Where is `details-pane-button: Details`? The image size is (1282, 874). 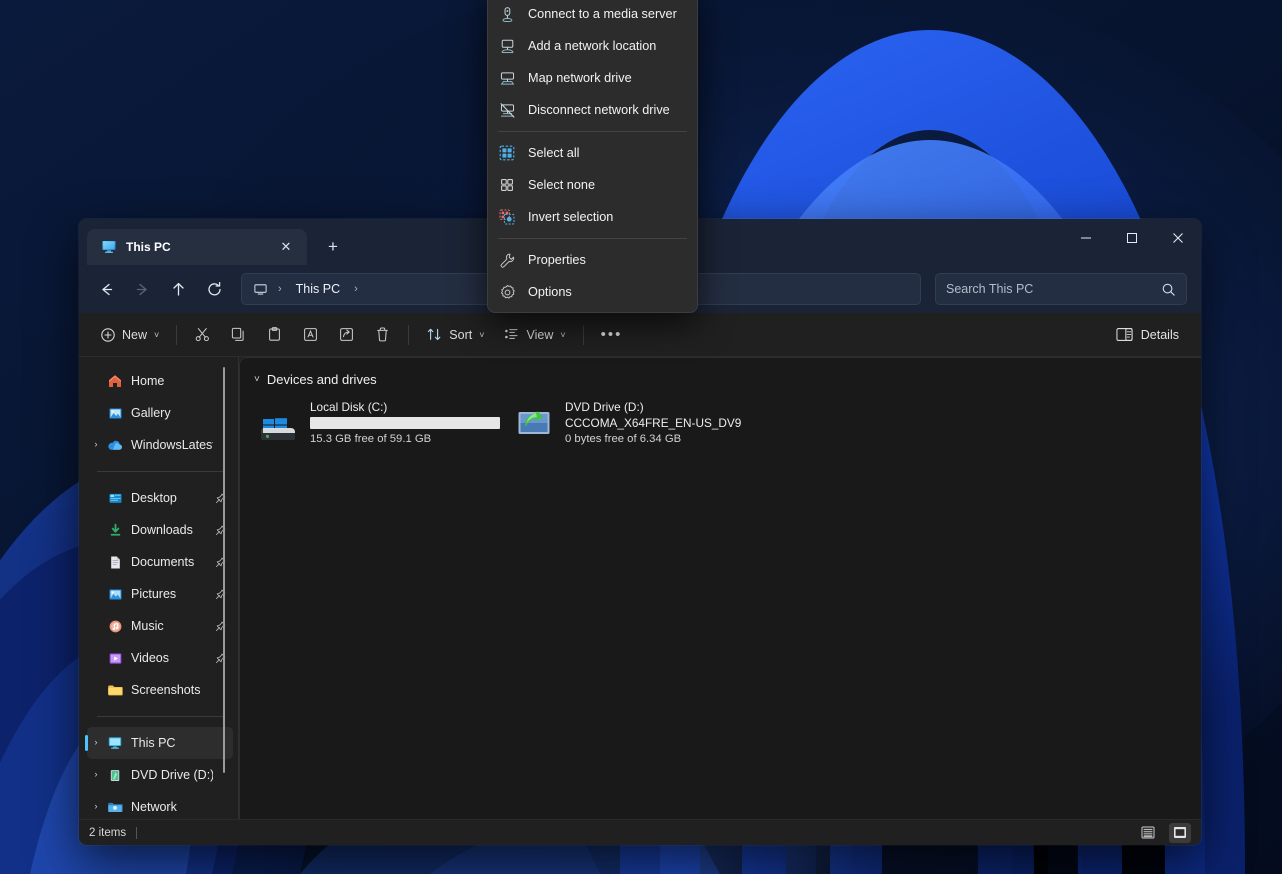
details-pane-button: Details is located at coordinates (1147, 335).